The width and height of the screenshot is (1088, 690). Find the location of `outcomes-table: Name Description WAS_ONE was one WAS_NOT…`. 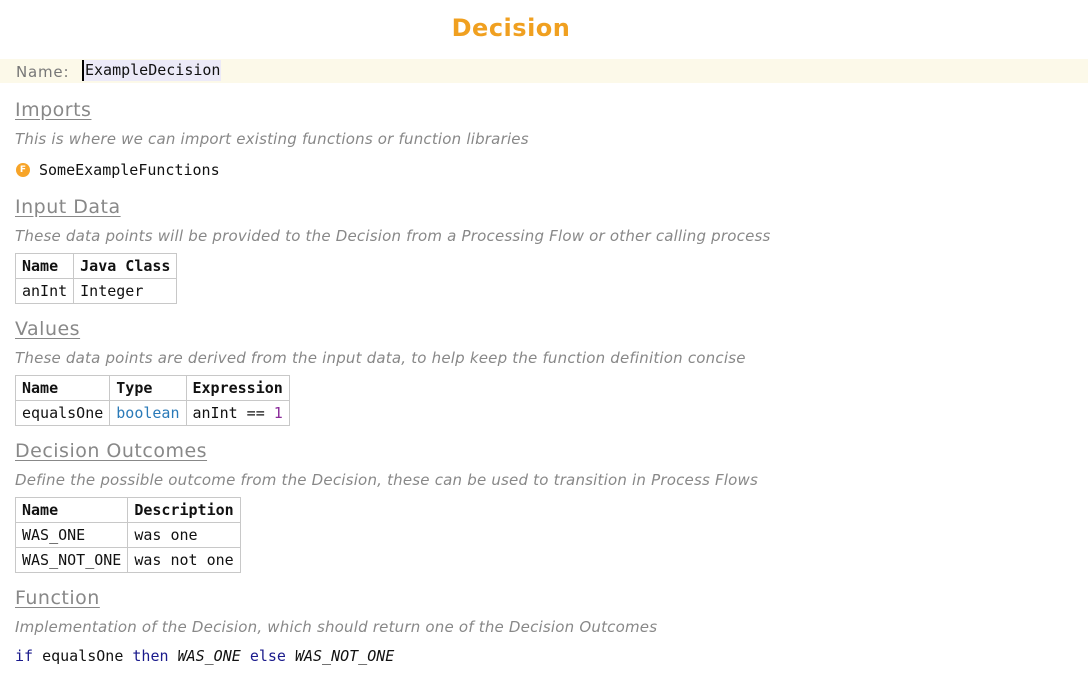

outcomes-table: Name Description WAS_ONE was one WAS_NOT… is located at coordinates (127, 535).